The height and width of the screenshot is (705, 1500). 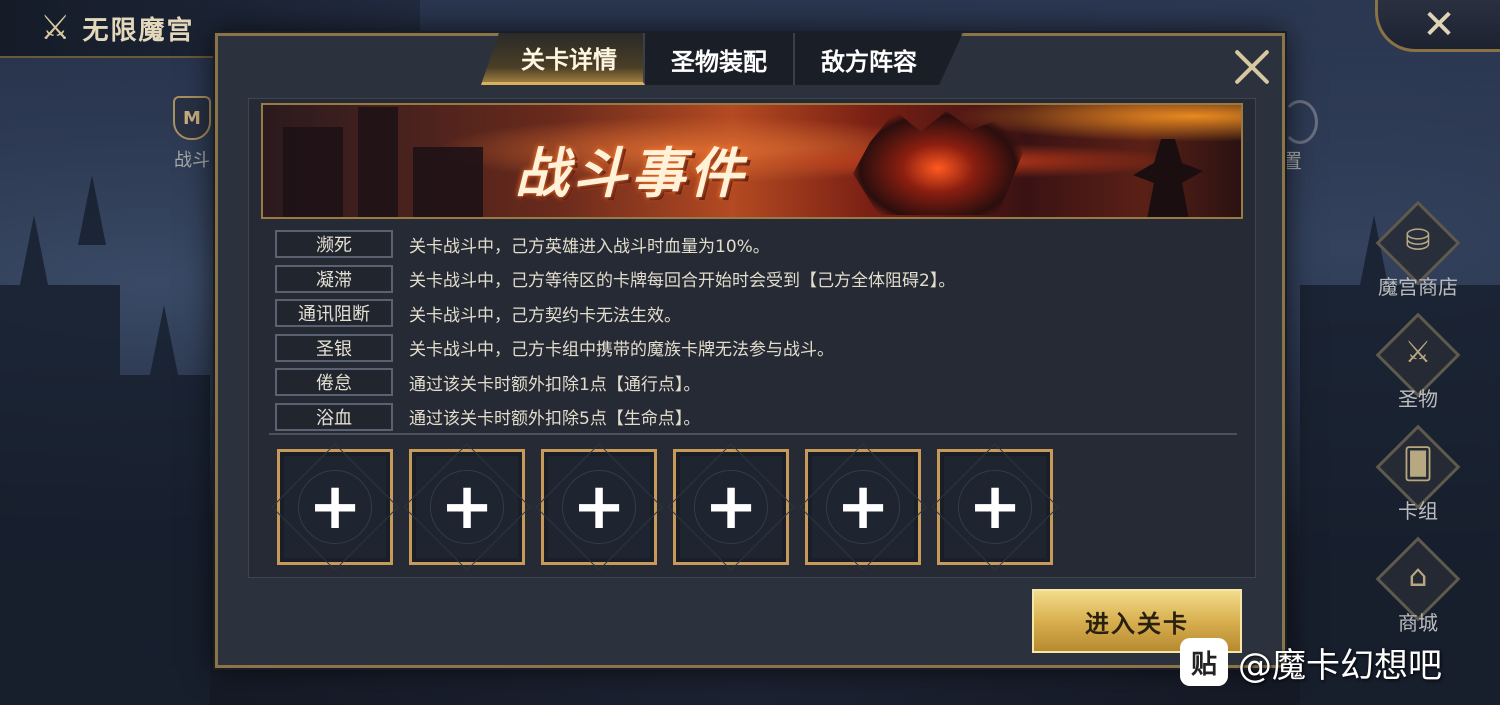 I want to click on event-description: 关卡战斗中，己方等待区的卡牌每回合开始时会受到【己方全体阻碍2】。, so click(x=682, y=281).